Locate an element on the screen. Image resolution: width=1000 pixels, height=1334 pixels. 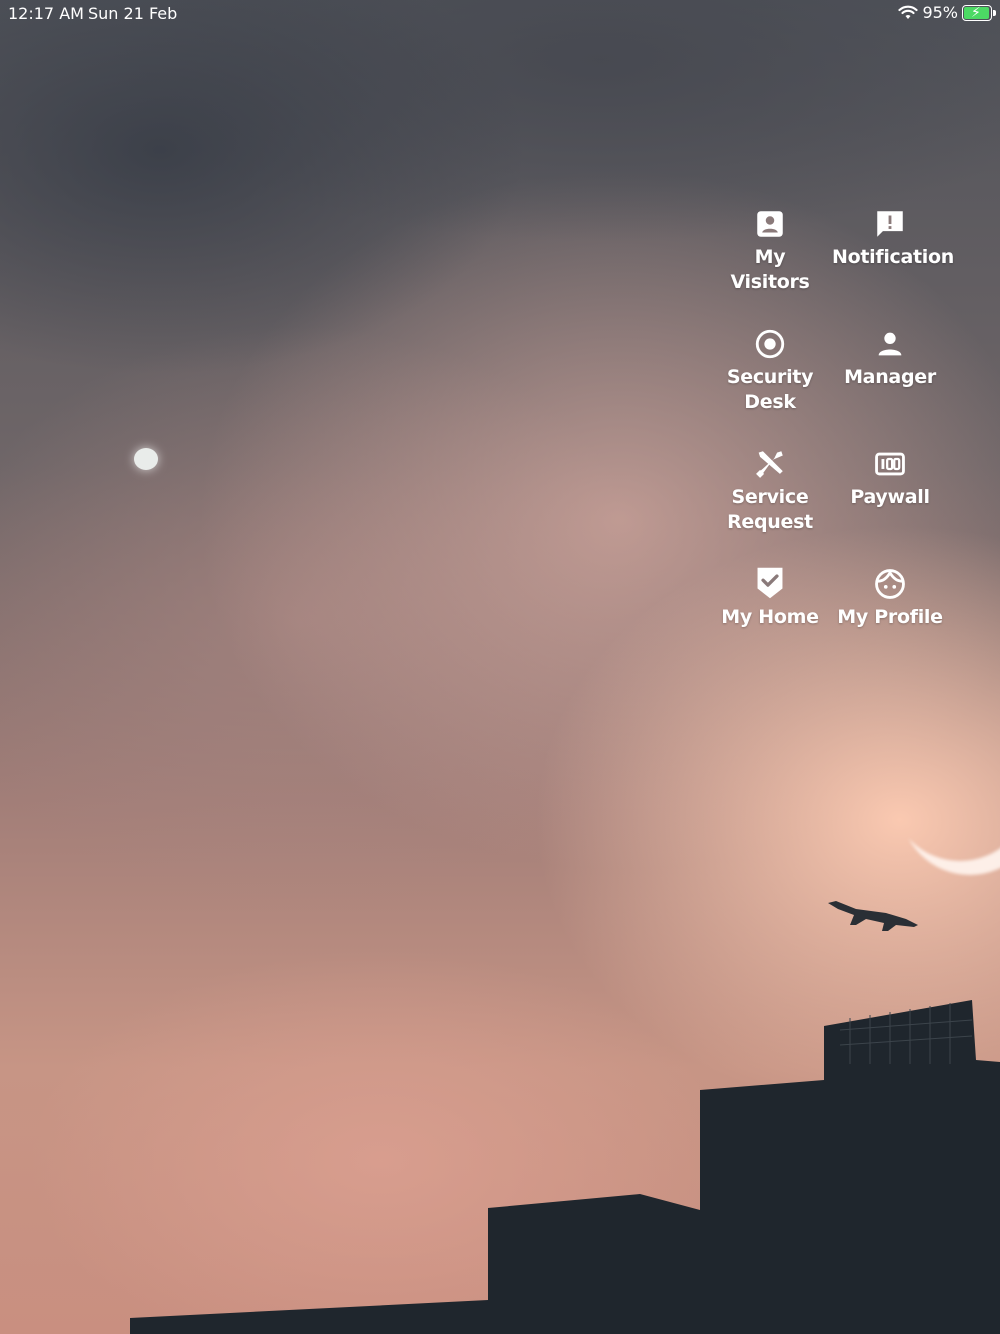
battery-icon: ⚡ is located at coordinates (979, 12).